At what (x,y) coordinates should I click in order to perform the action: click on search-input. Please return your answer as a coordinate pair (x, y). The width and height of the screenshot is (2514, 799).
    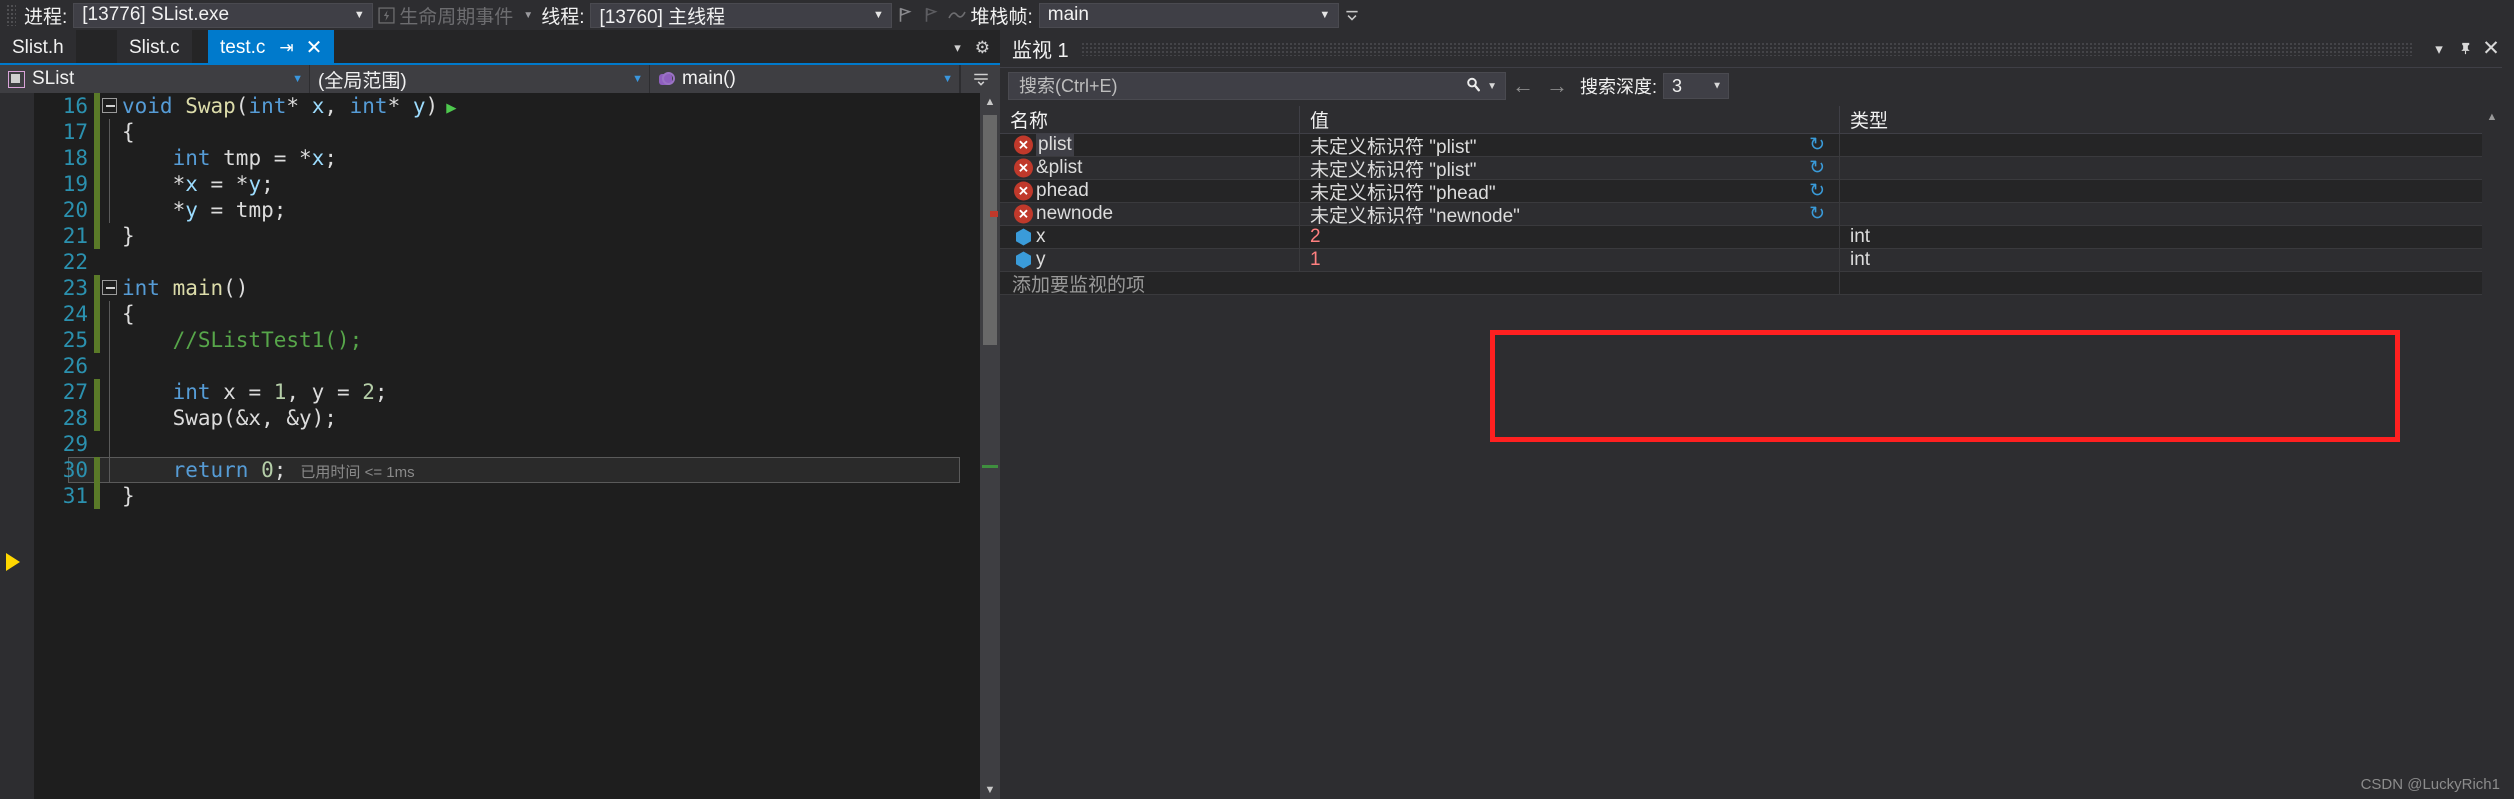
    Looking at the image, I should click on (1240, 86).